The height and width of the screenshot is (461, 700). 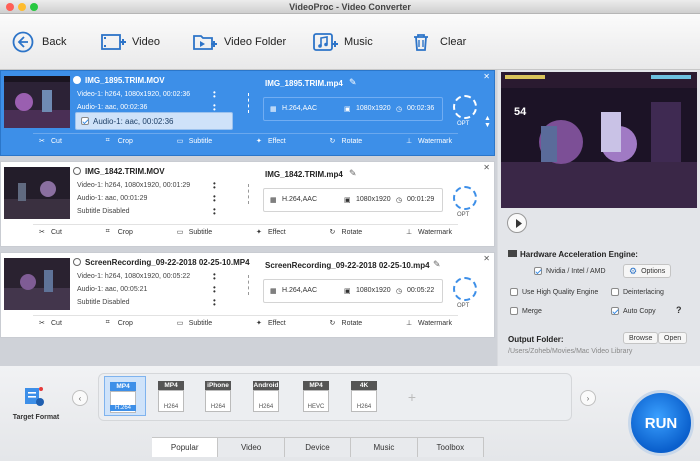 What do you see at coordinates (80, 398) in the screenshot?
I see `formats-prev-button: ‹` at bounding box center [80, 398].